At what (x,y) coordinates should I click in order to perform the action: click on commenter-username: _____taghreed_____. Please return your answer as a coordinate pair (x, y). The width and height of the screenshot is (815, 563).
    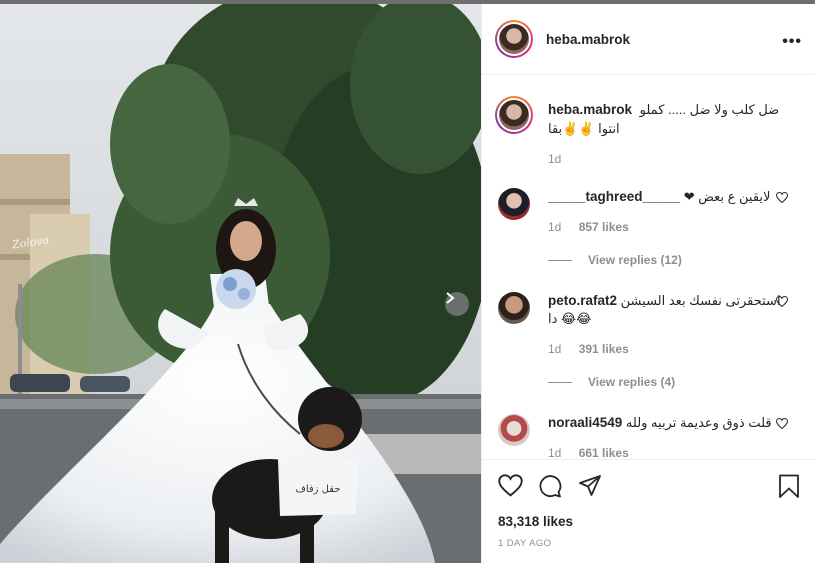
    Looking at the image, I should click on (614, 196).